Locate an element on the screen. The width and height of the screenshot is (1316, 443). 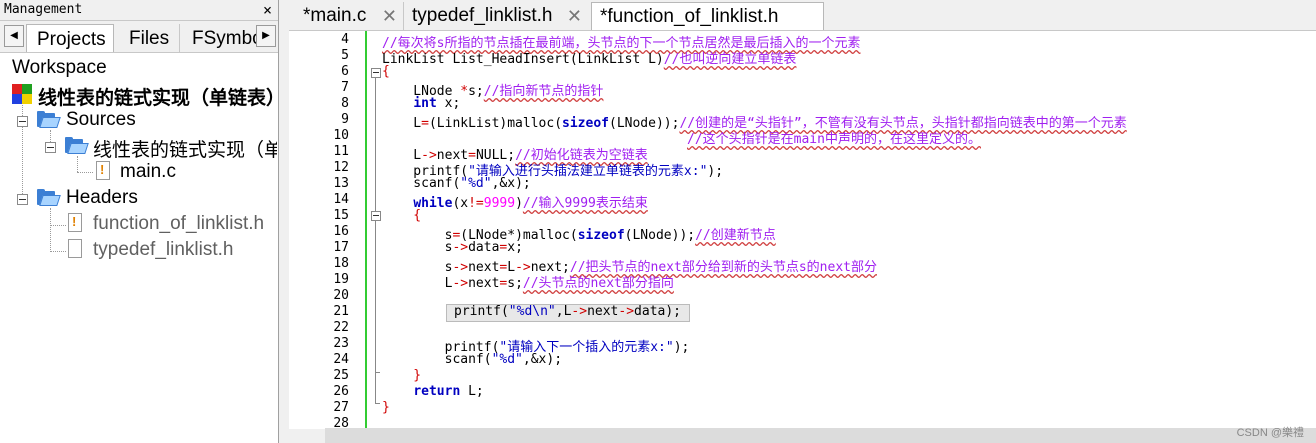
line-number: 10 is located at coordinates (341, 135).